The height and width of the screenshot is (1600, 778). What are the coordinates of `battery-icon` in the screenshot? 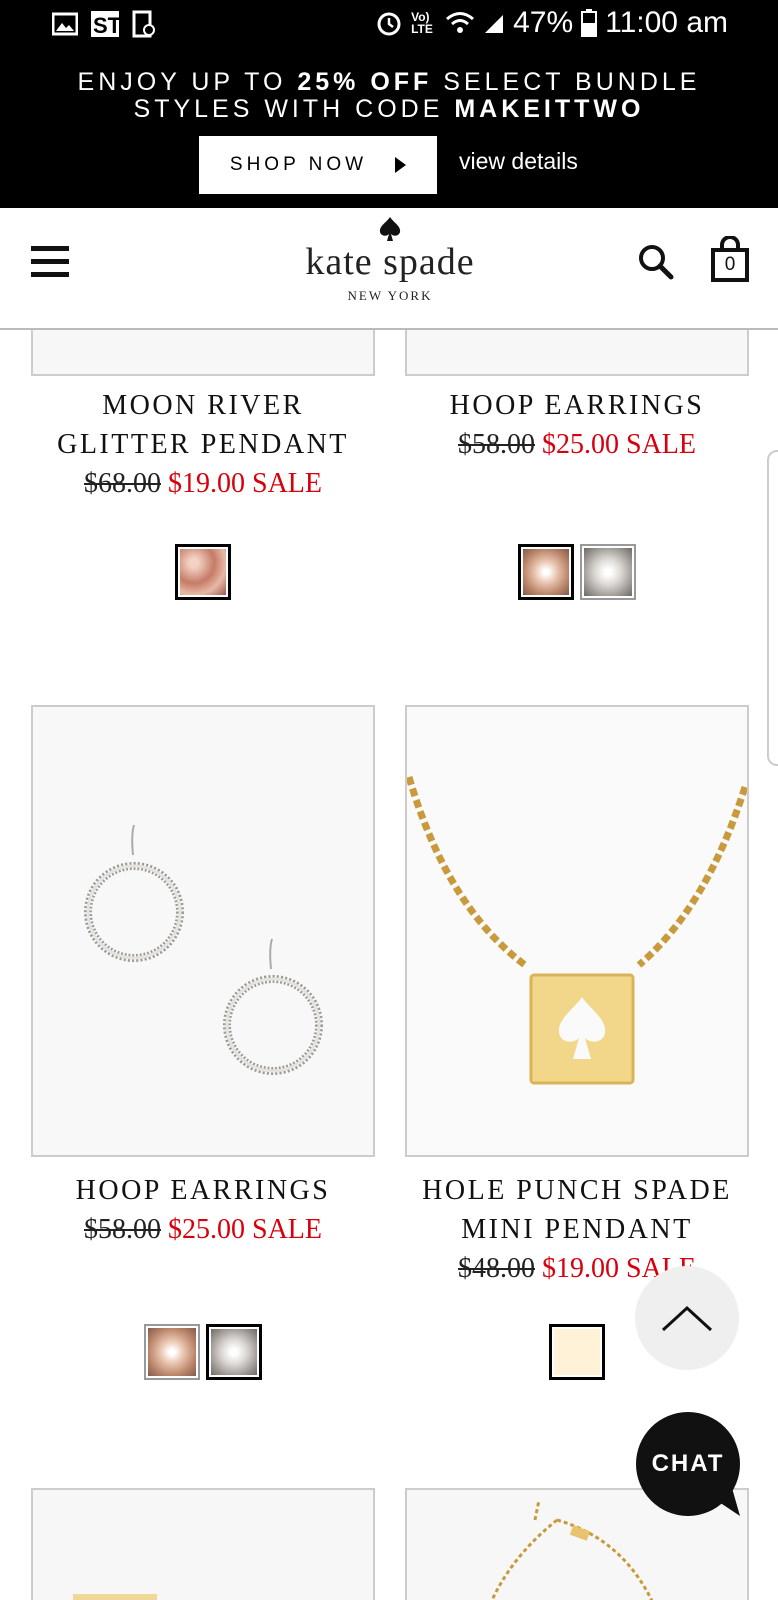 It's located at (589, 23).